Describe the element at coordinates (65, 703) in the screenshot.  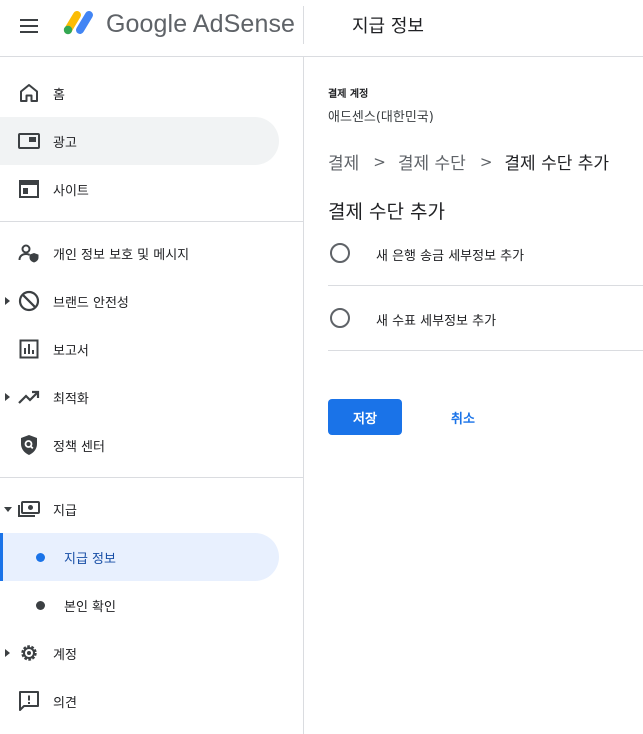
I see `sidebar-item-label: 의견` at that location.